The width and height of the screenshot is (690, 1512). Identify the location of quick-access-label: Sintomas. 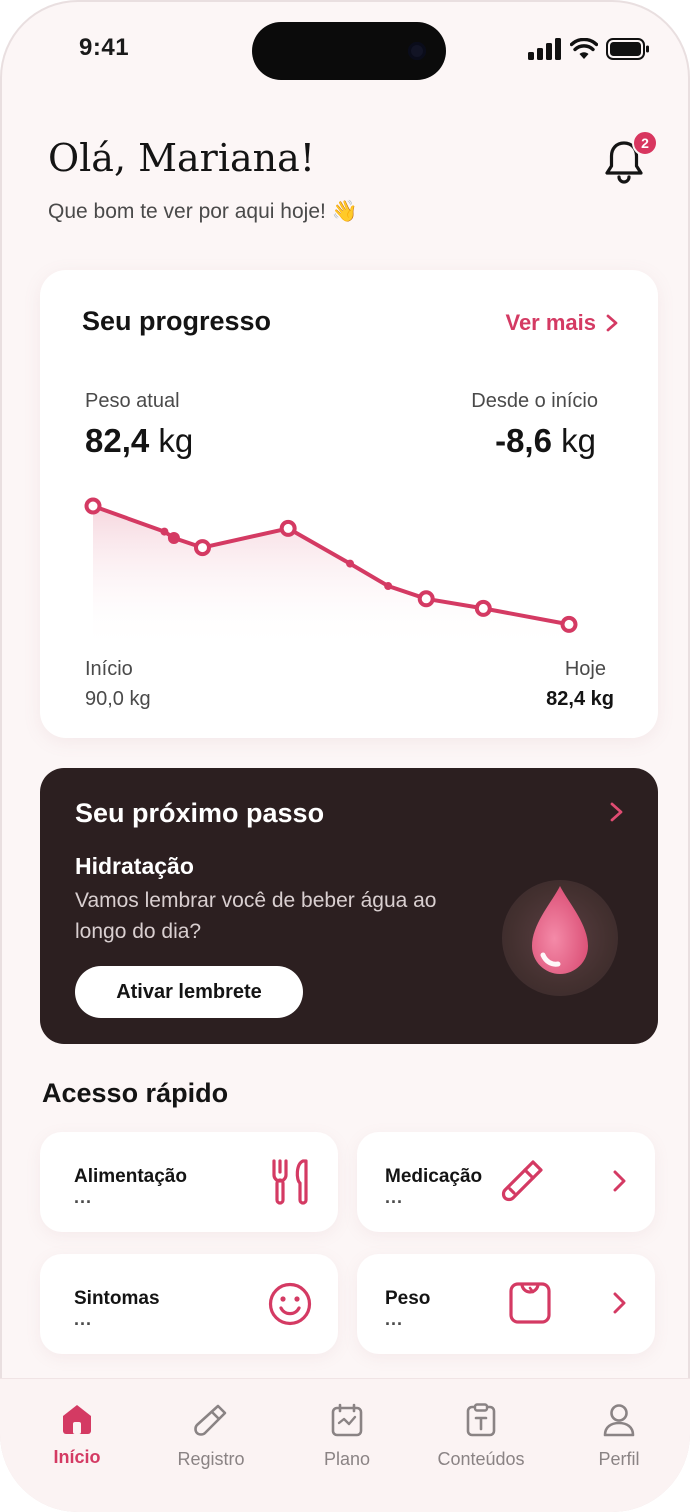
(117, 1298).